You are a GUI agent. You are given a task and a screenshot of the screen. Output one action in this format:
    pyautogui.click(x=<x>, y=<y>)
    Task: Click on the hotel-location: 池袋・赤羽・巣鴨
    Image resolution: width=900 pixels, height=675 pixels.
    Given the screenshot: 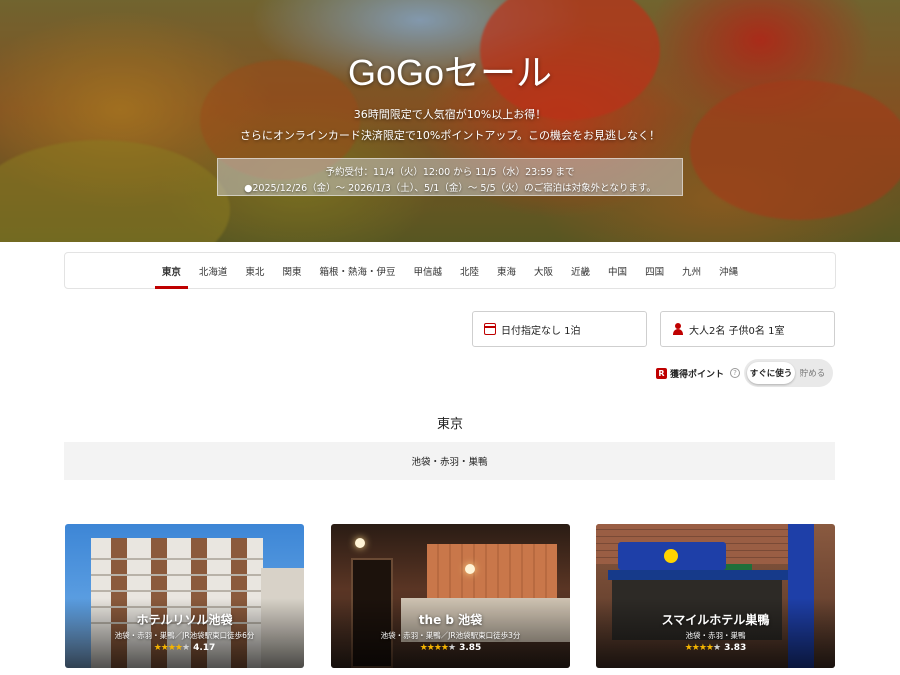 What is the action you would take?
    pyautogui.click(x=715, y=635)
    